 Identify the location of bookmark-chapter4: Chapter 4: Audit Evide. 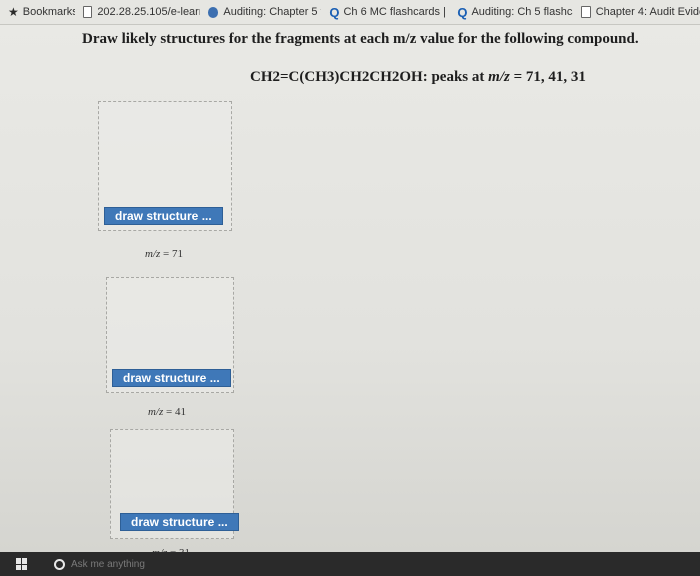
(640, 12).